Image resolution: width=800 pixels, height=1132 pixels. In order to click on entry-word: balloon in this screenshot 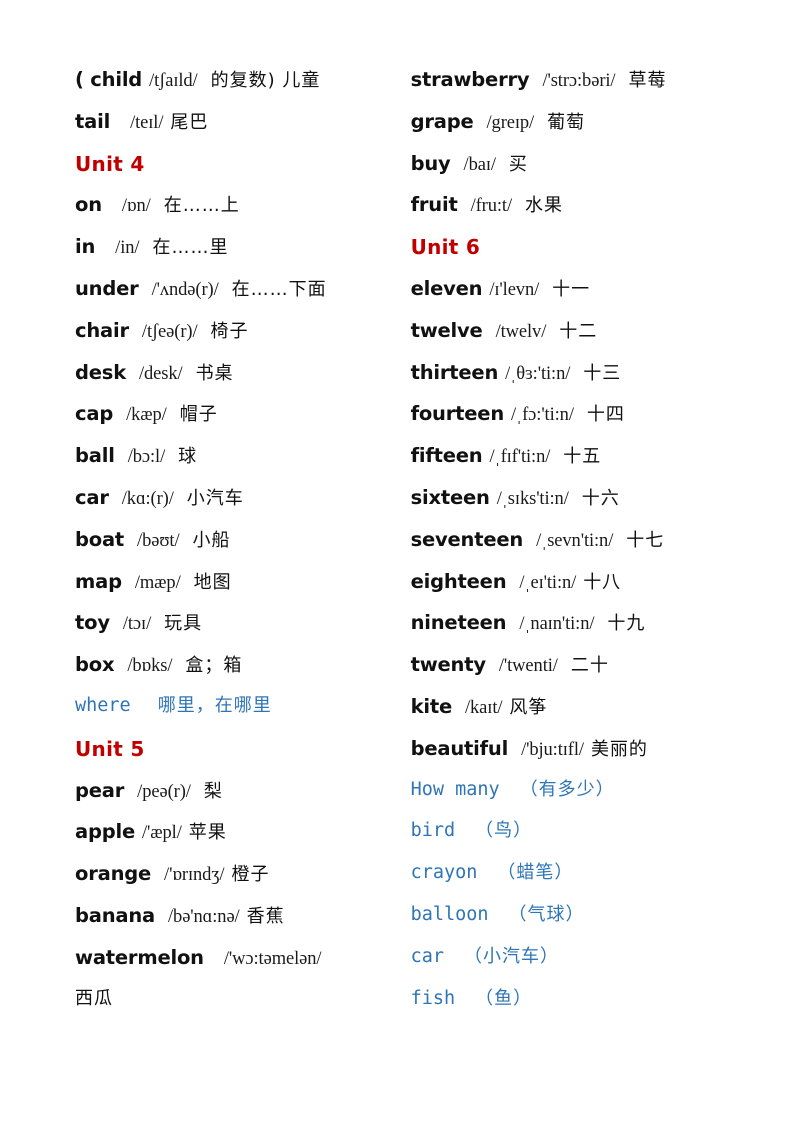, I will do `click(449, 914)`.